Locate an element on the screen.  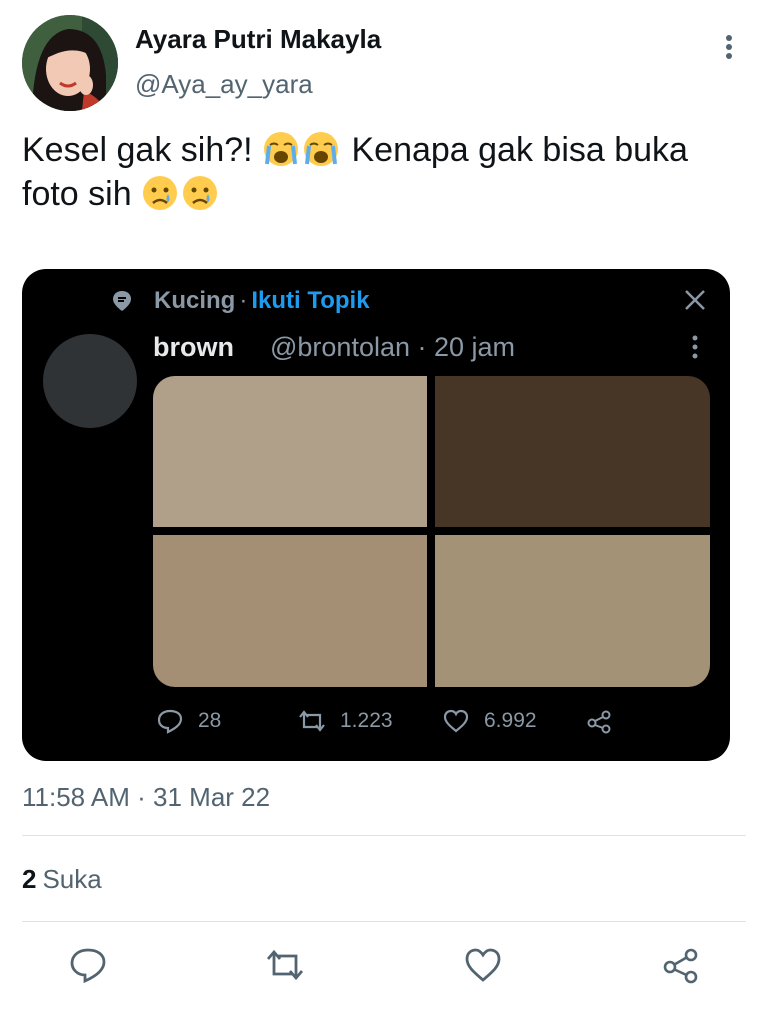
embed-share-button is located at coordinates (600, 721).